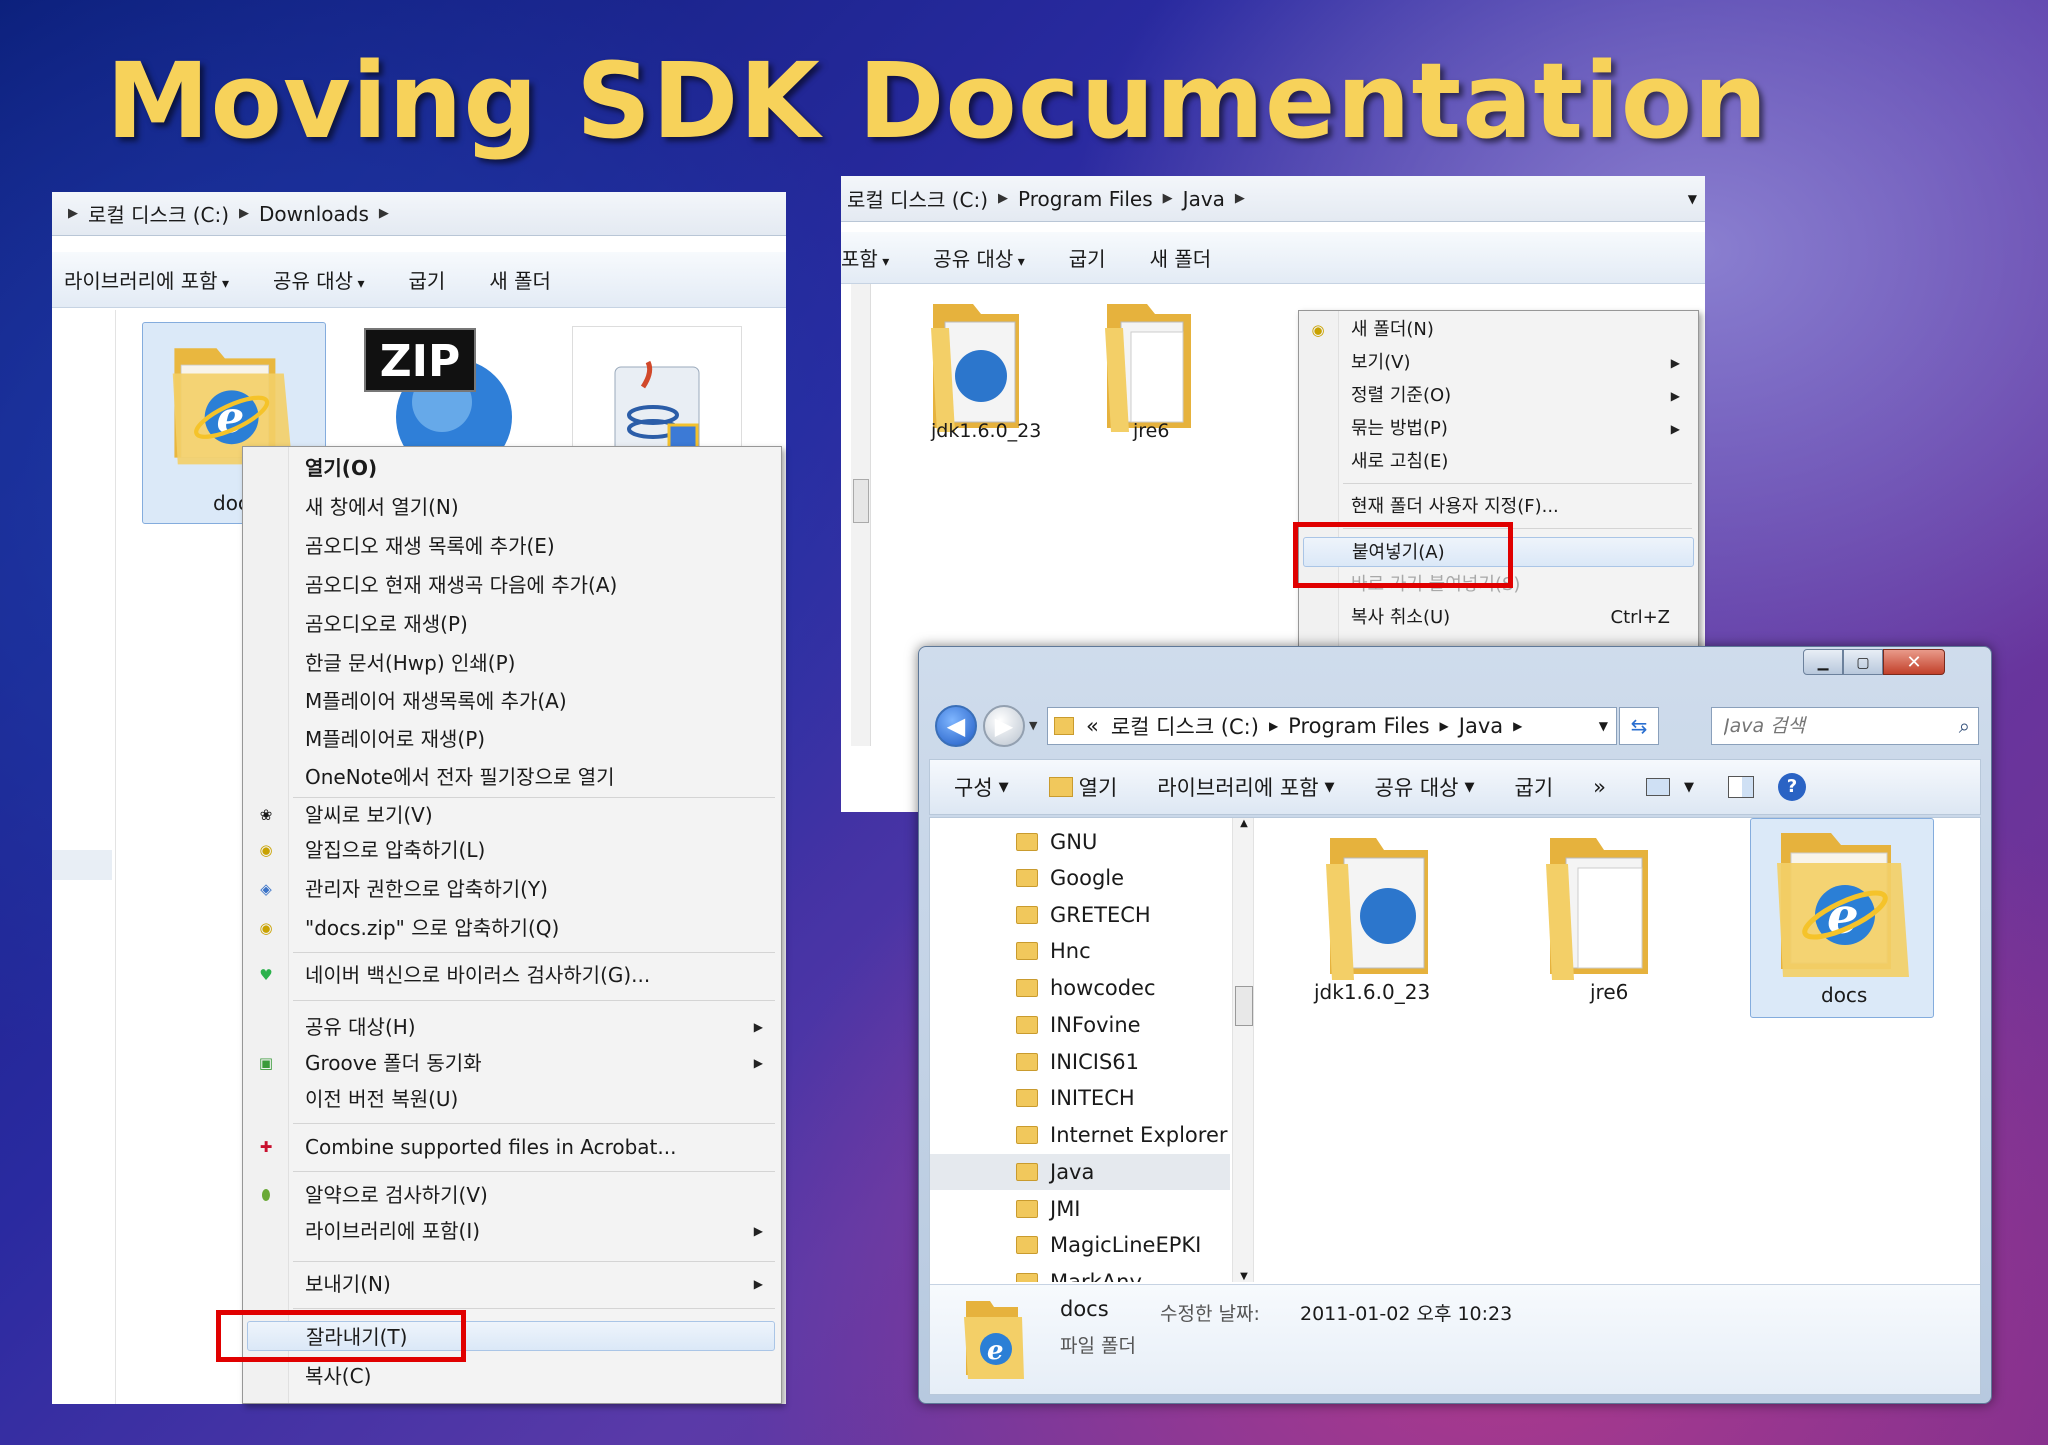 Image resolution: width=2048 pixels, height=1445 pixels. Describe the element at coordinates (1675, 429) in the screenshot. I see `submenu-arrow-icon: ▶` at that location.